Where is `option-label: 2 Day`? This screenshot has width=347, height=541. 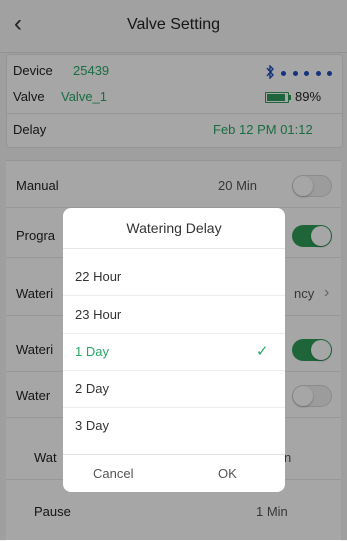
option-label: 2 Day is located at coordinates (92, 388).